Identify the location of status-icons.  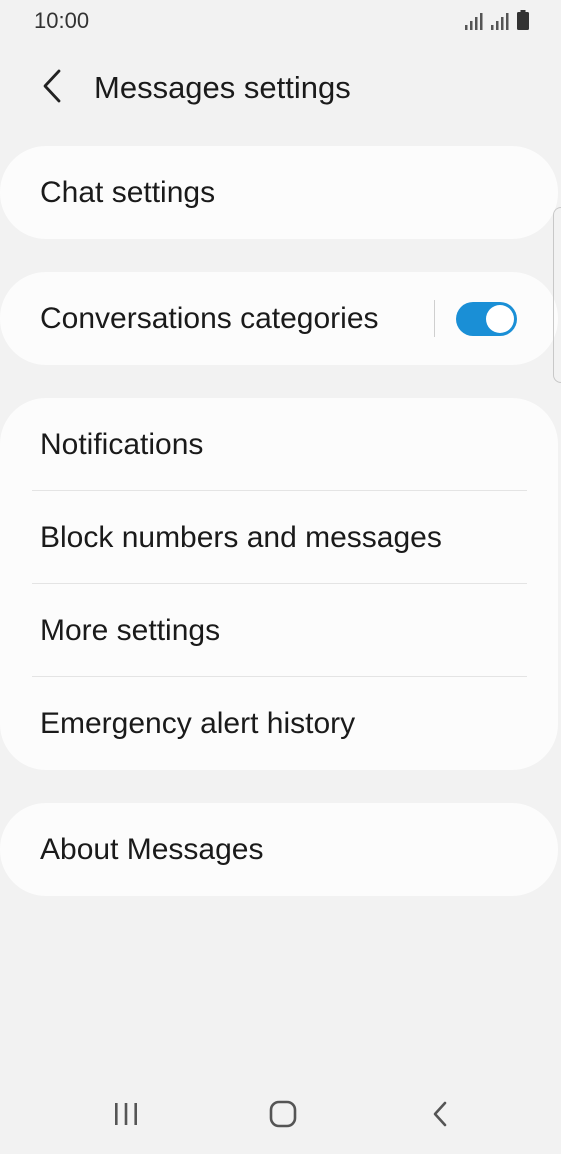
(497, 20).